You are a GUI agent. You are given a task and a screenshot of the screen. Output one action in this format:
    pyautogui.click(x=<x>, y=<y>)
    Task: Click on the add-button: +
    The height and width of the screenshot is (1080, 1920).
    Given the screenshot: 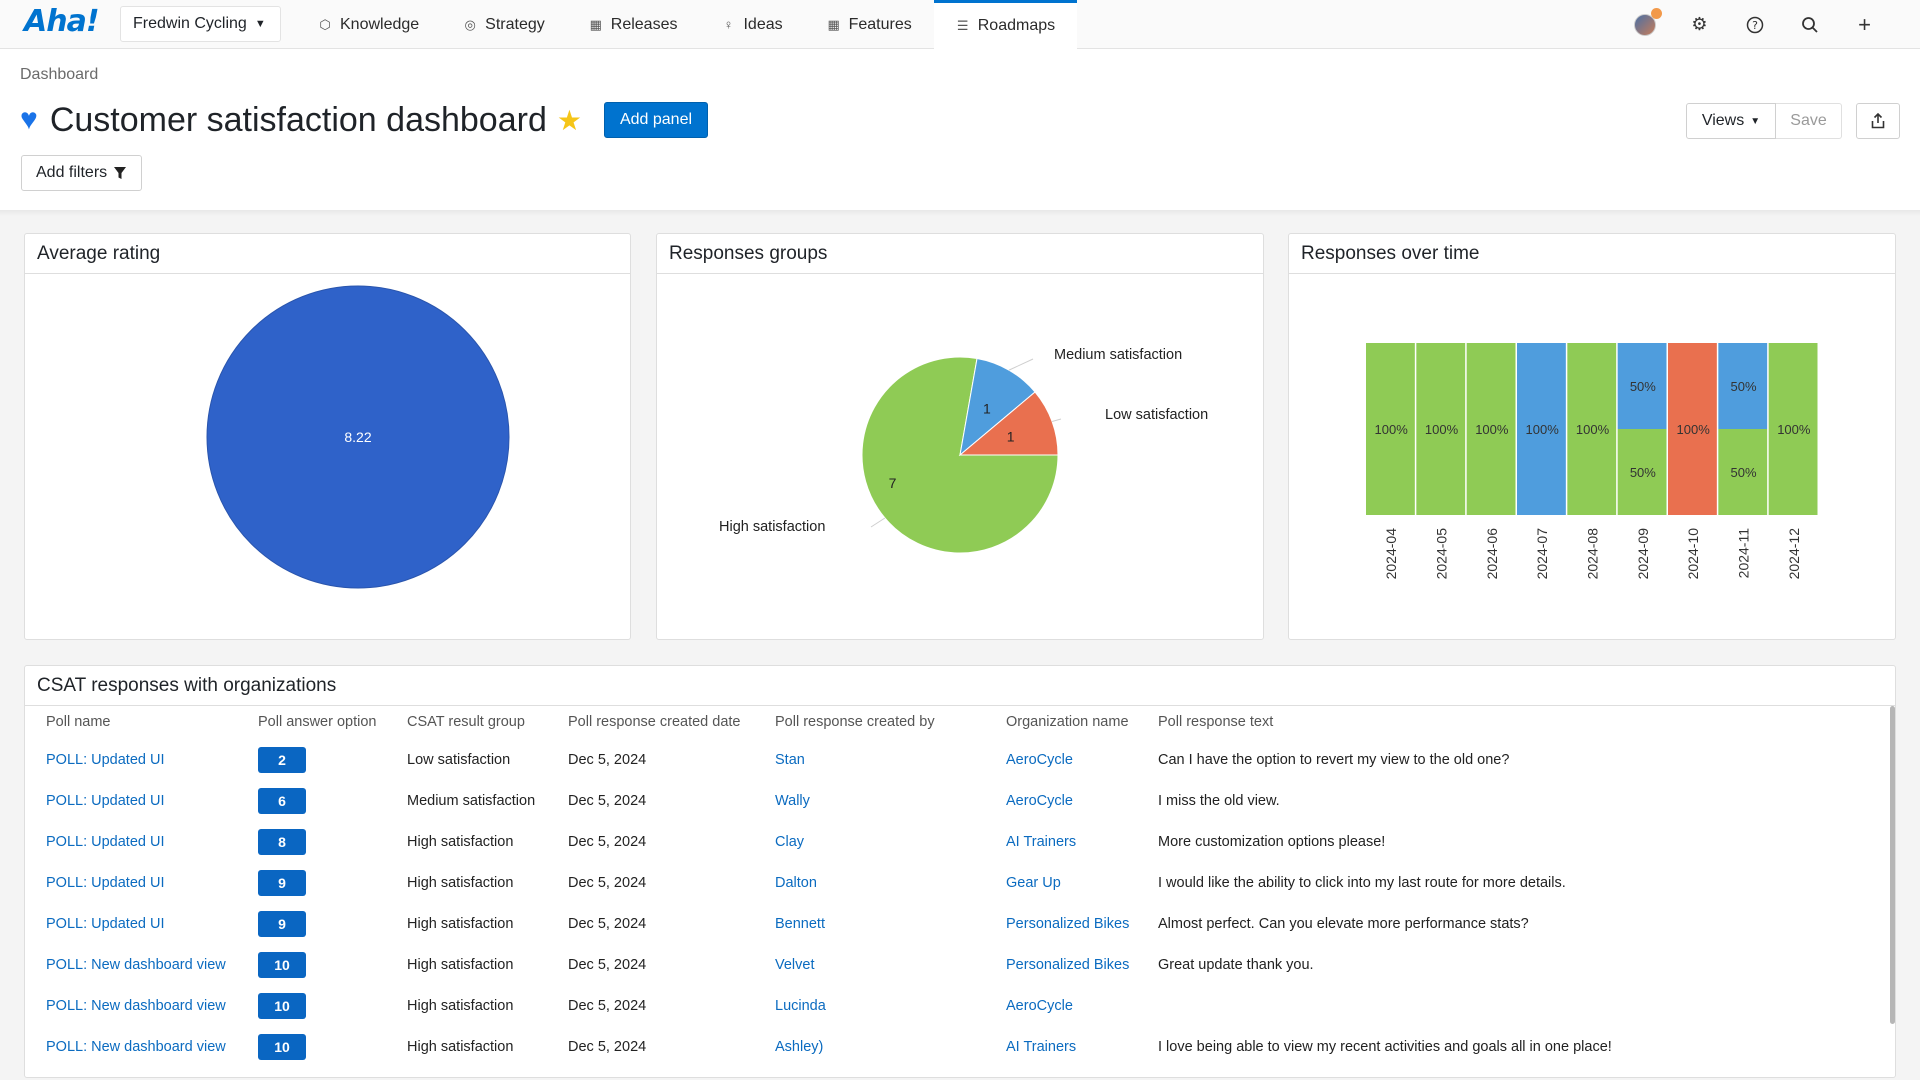 What is the action you would take?
    pyautogui.click(x=1864, y=24)
    